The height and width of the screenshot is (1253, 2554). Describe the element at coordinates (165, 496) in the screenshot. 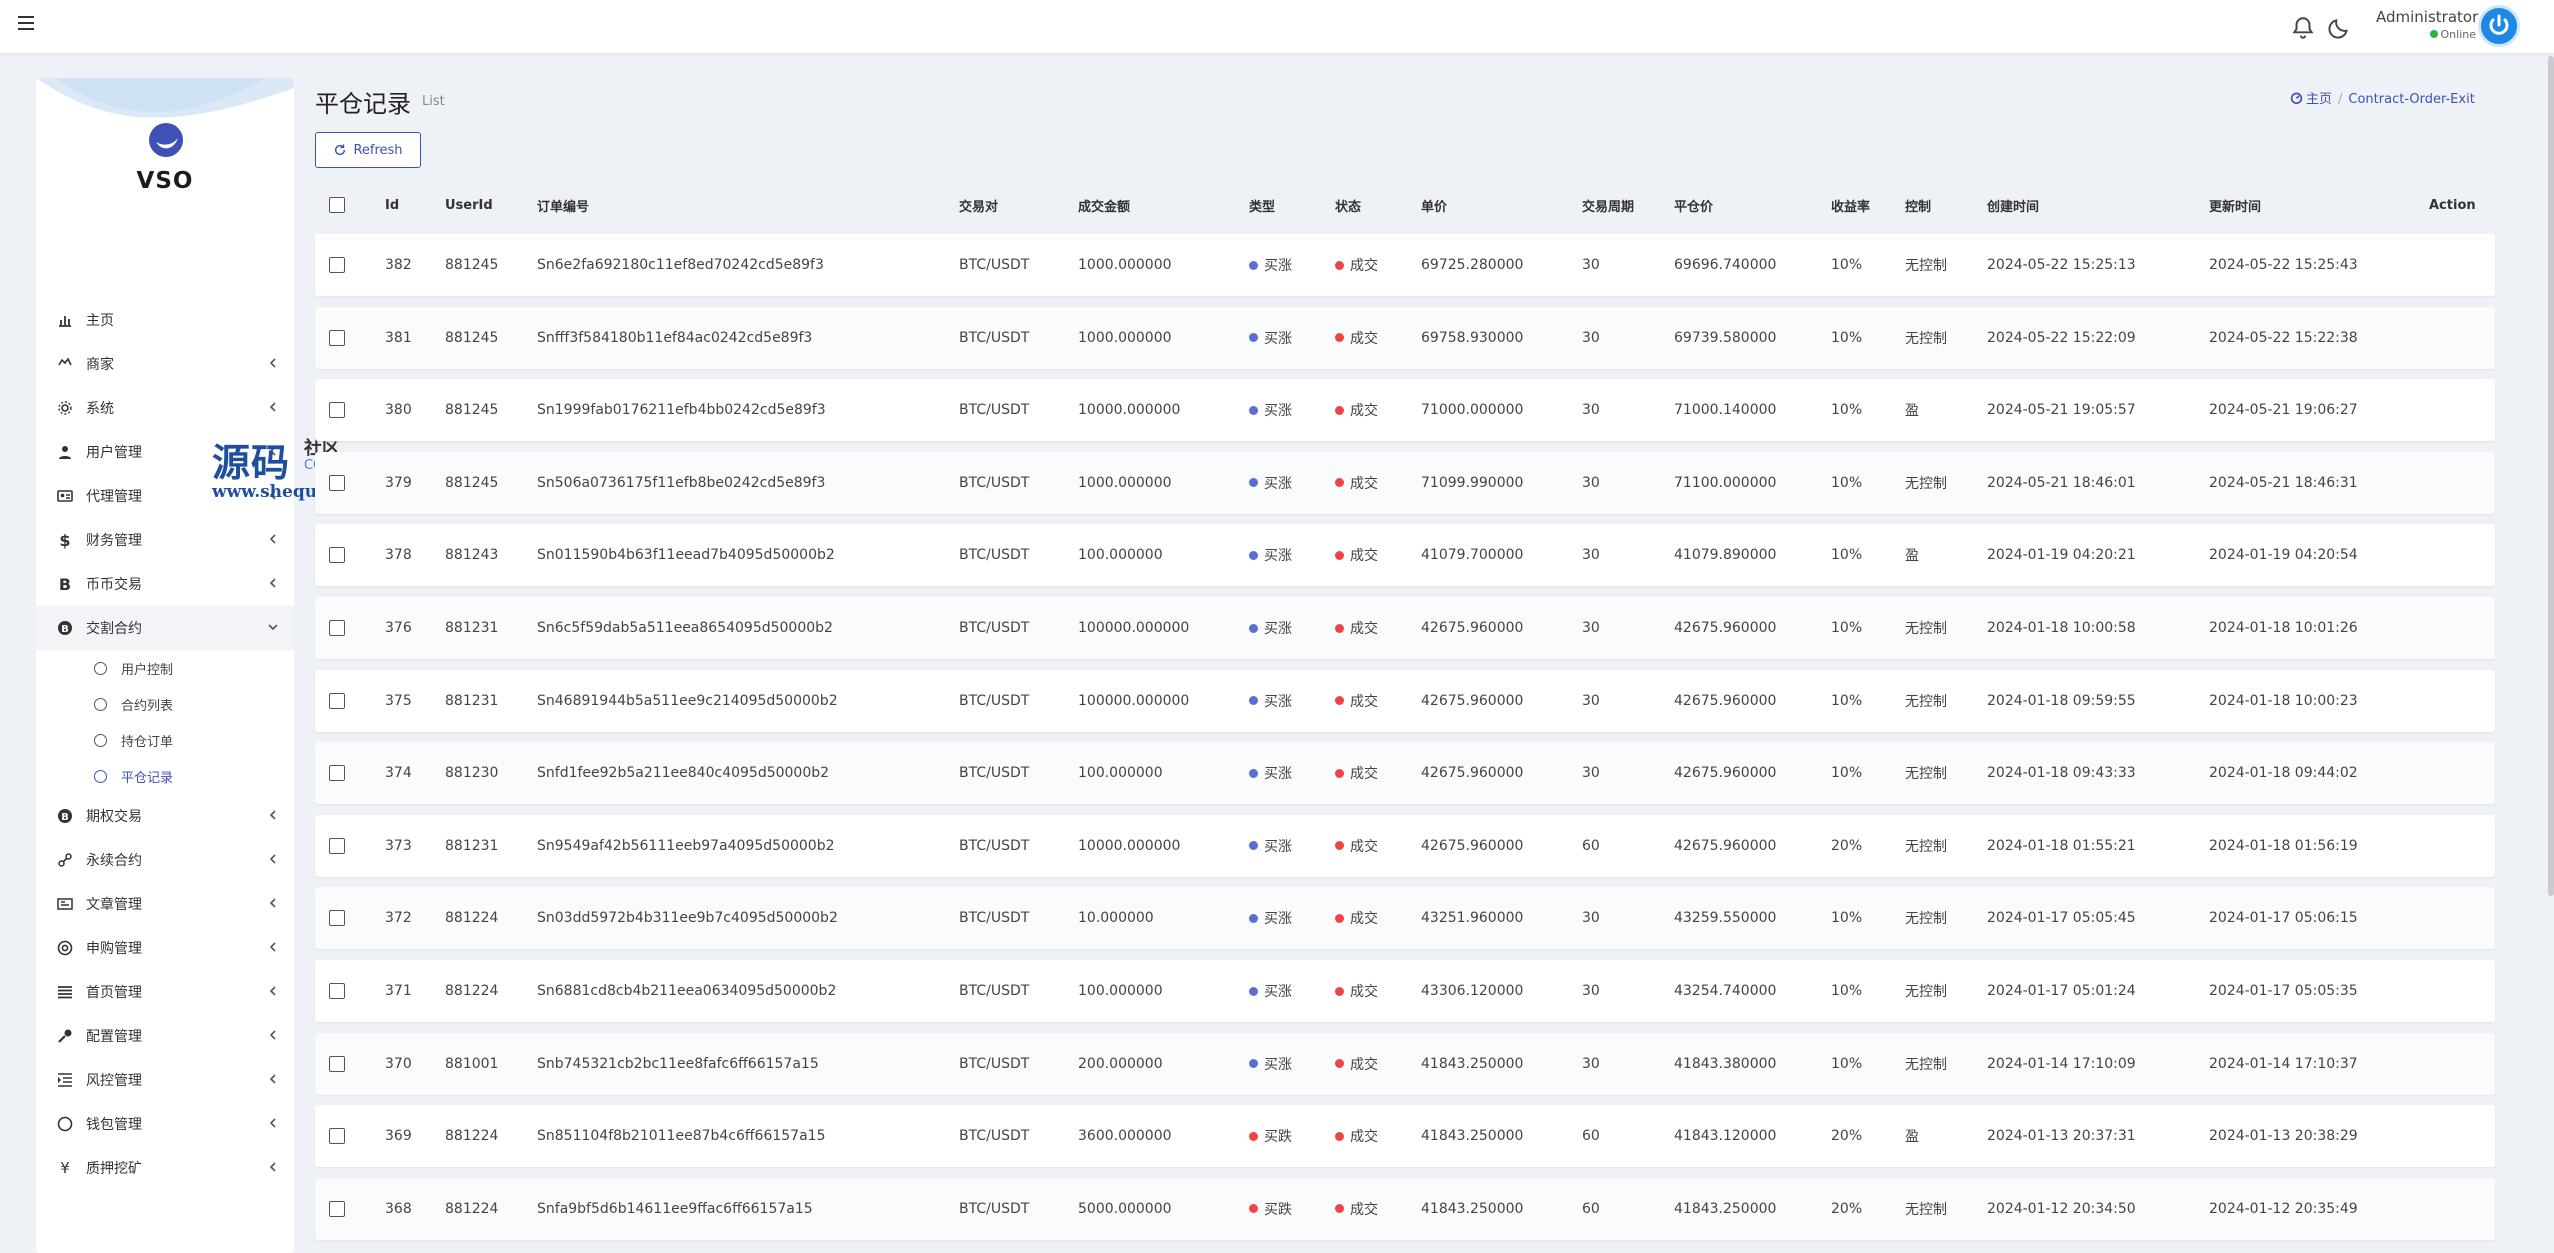

I see `sidebar-item-4: 代理管理` at that location.